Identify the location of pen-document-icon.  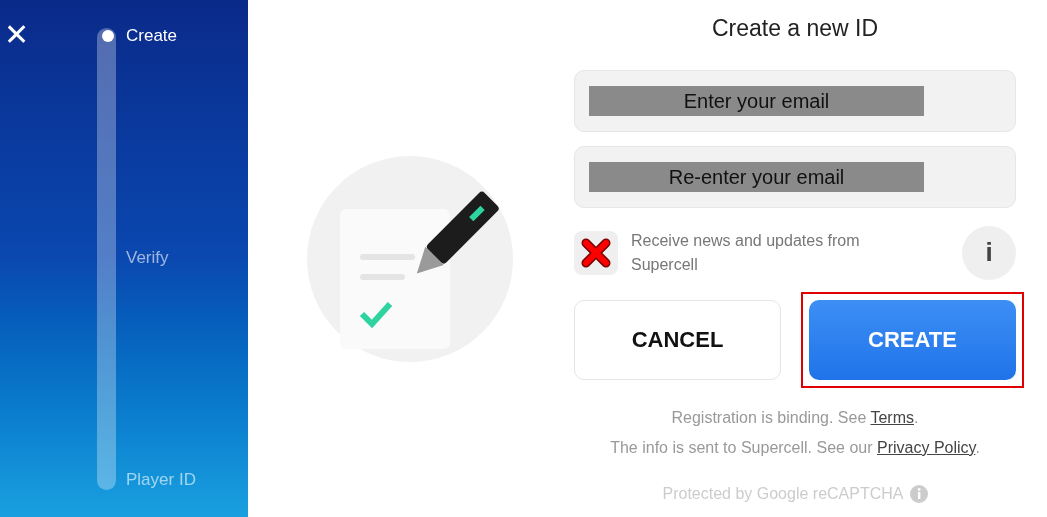
(410, 258).